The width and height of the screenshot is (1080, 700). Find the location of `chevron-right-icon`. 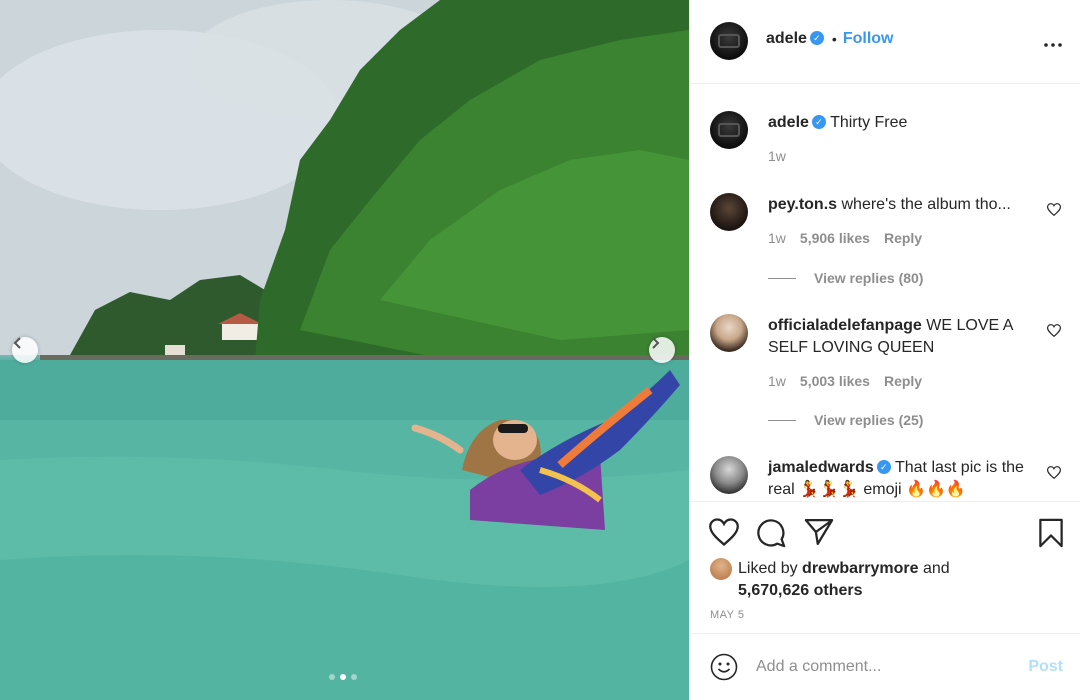

chevron-right-icon is located at coordinates (656, 343).